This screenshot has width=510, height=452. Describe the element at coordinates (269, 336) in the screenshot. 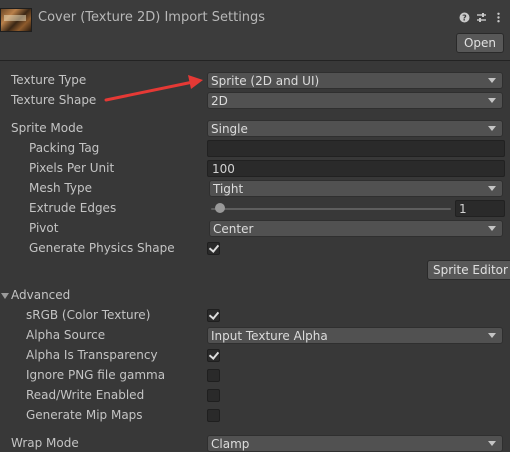

I see `alpha-source-value: Input Texture Alpha` at that location.